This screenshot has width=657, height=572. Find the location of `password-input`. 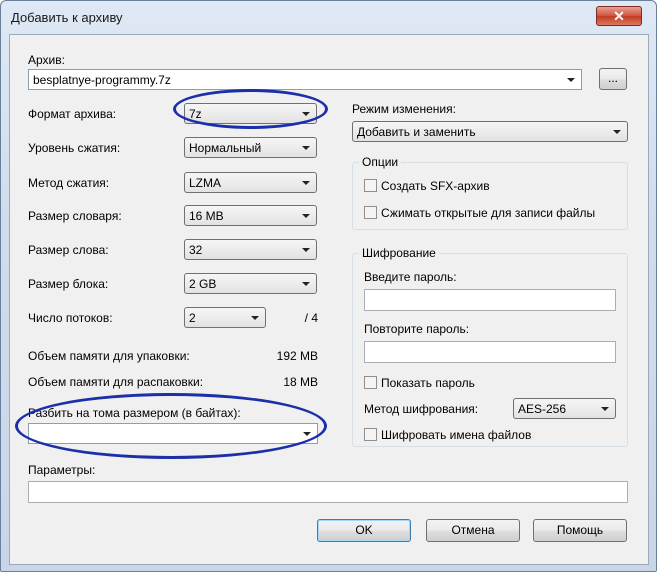

password-input is located at coordinates (490, 300).